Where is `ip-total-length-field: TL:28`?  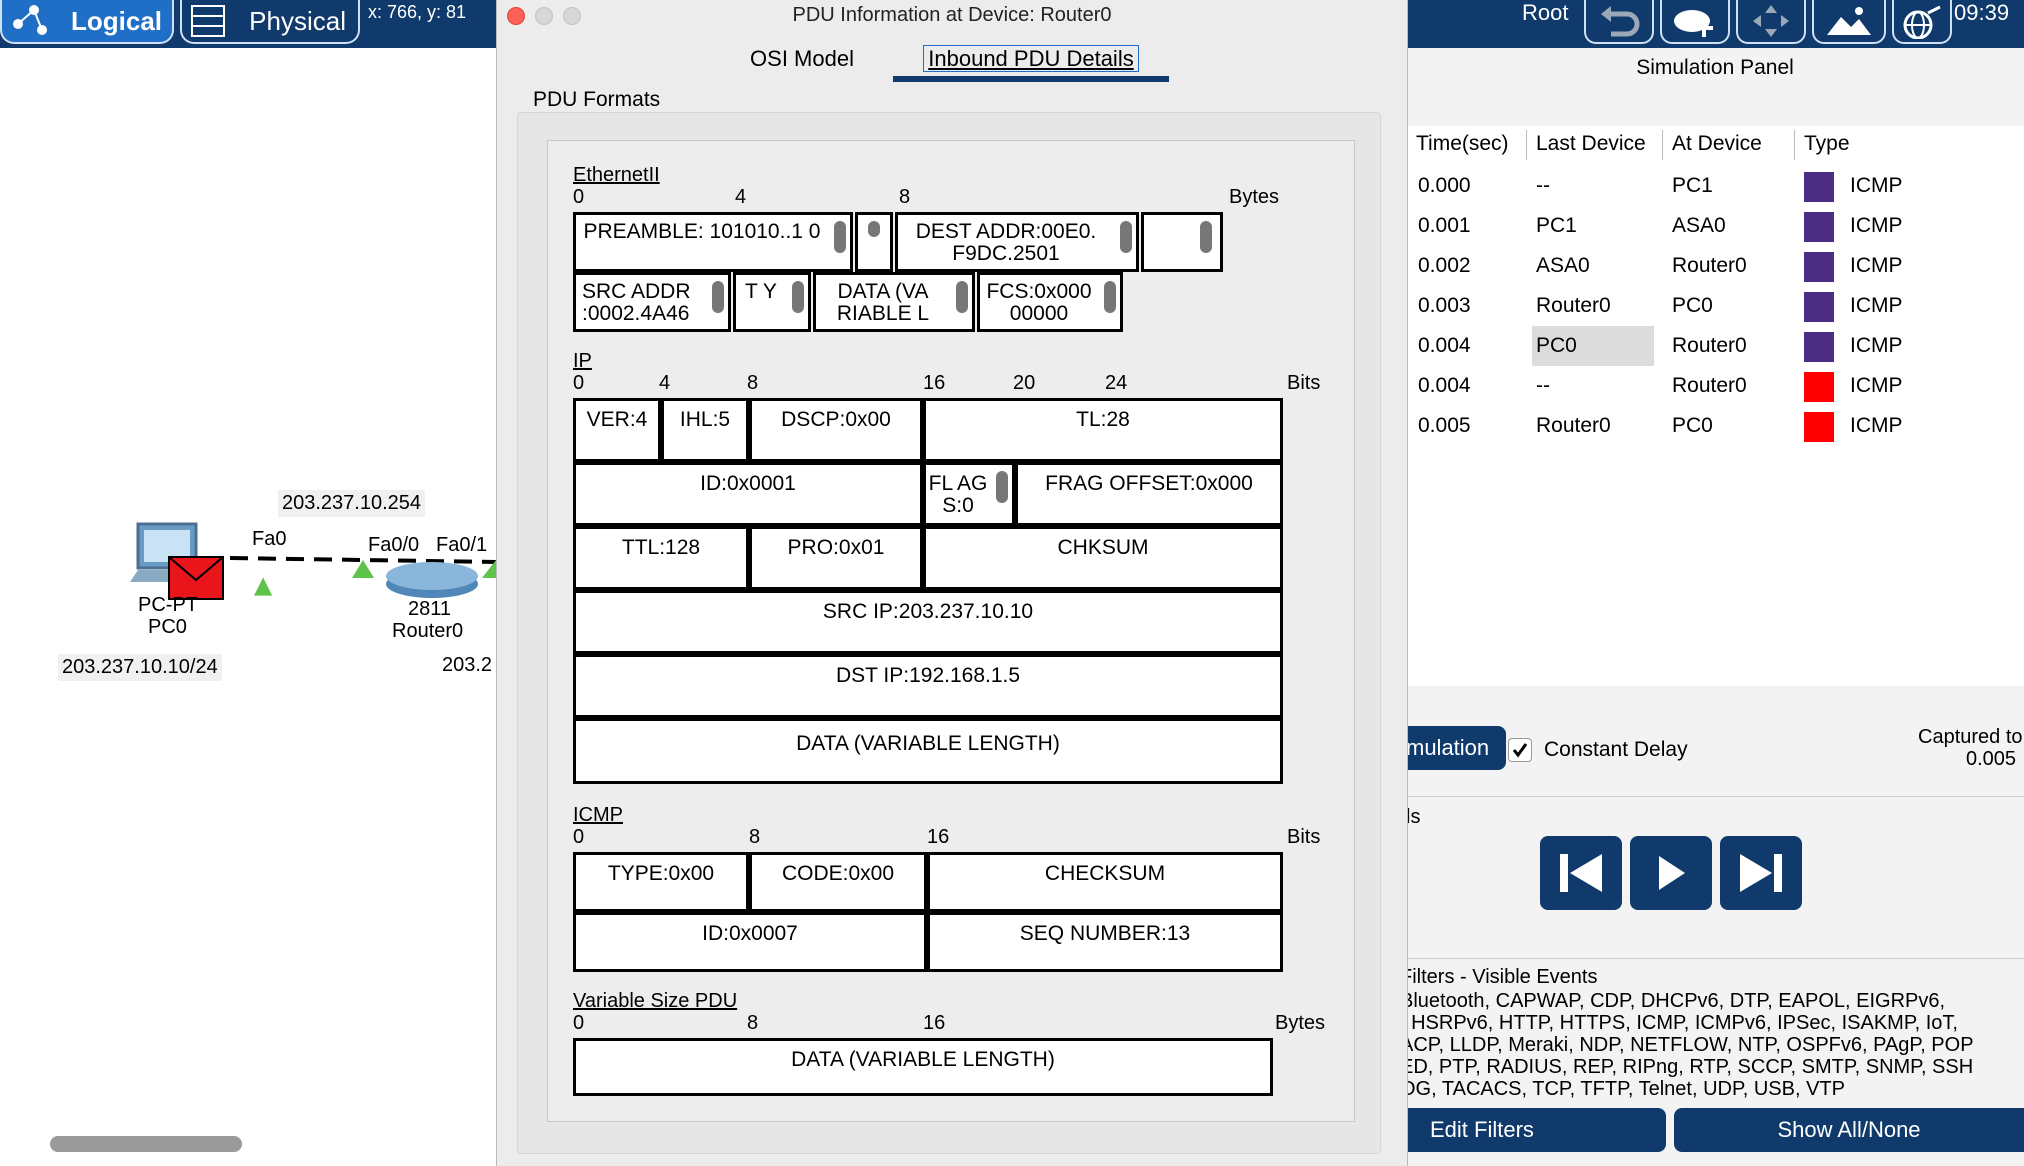
ip-total-length-field: TL:28 is located at coordinates (1103, 430).